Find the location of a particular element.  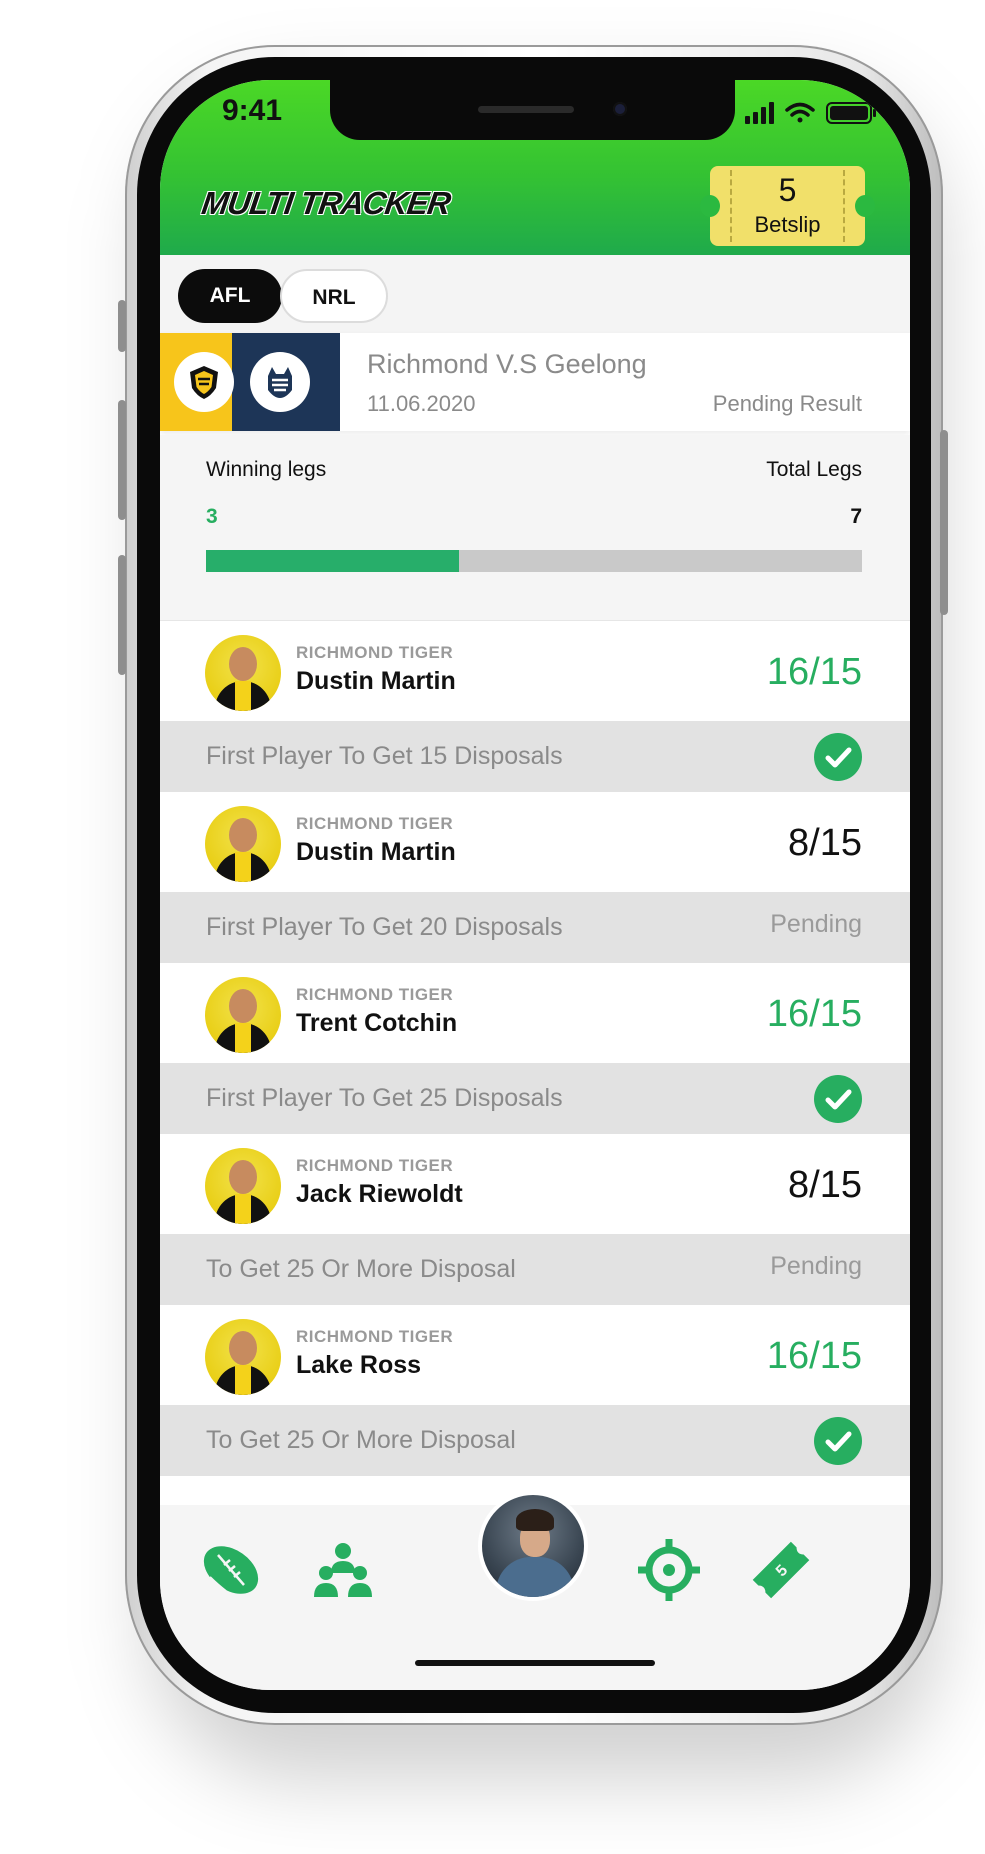

tab-afl: AFL is located at coordinates (230, 296).